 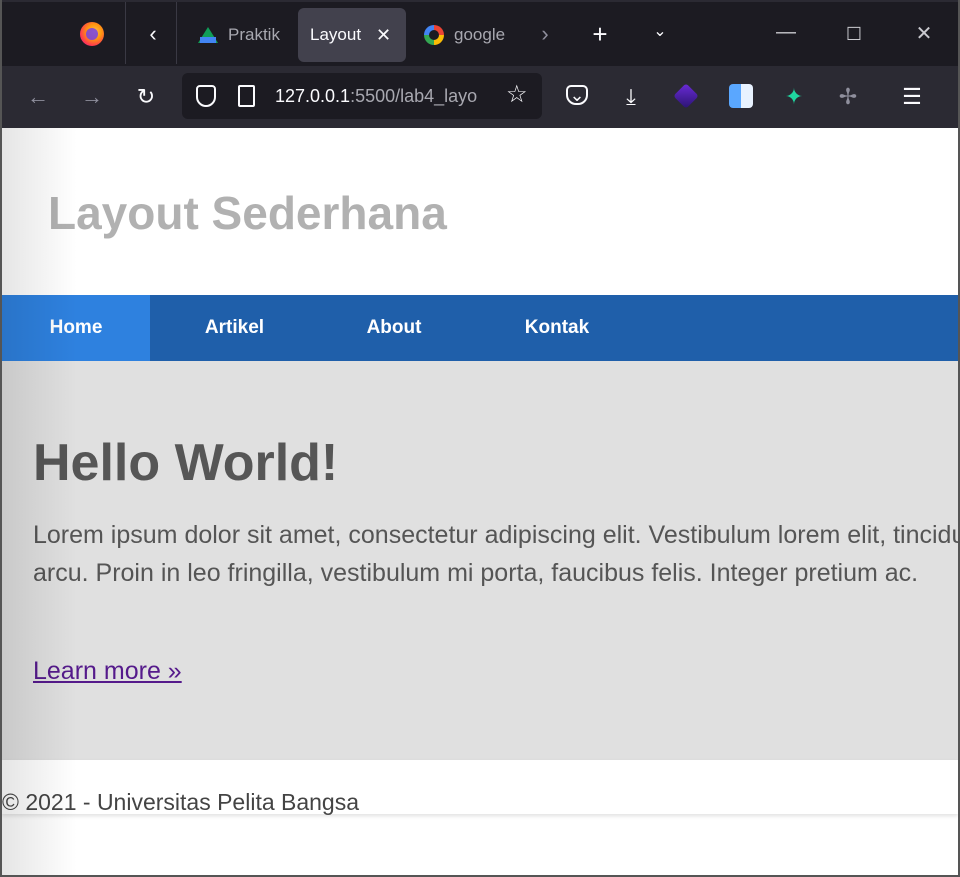 I want to click on browser-tab-bar: ‹ Praktik Layout ✕ google › + ⌄ — ☐ ✕, so click(x=480, y=33).